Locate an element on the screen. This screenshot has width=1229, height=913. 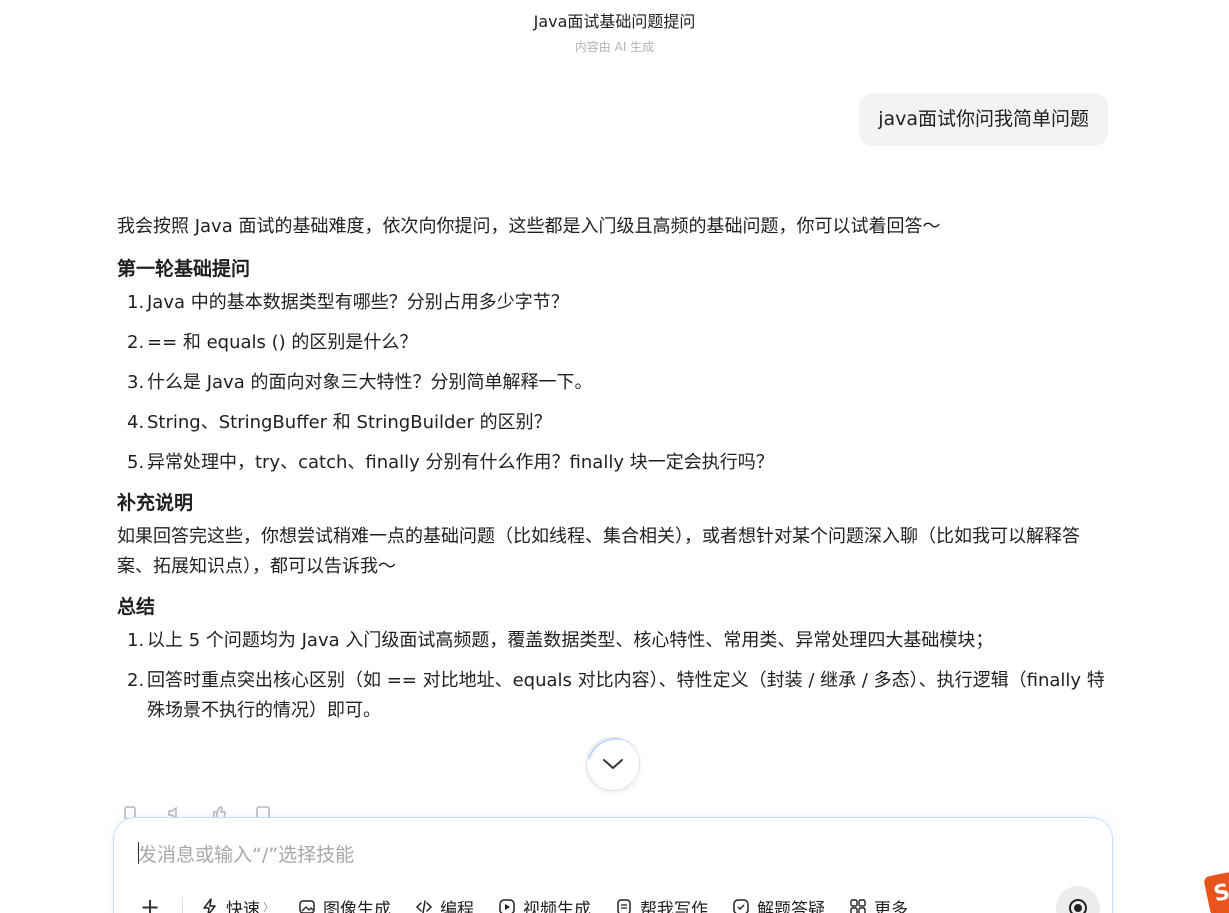
more-tools-button: 更多 is located at coordinates (878, 904).